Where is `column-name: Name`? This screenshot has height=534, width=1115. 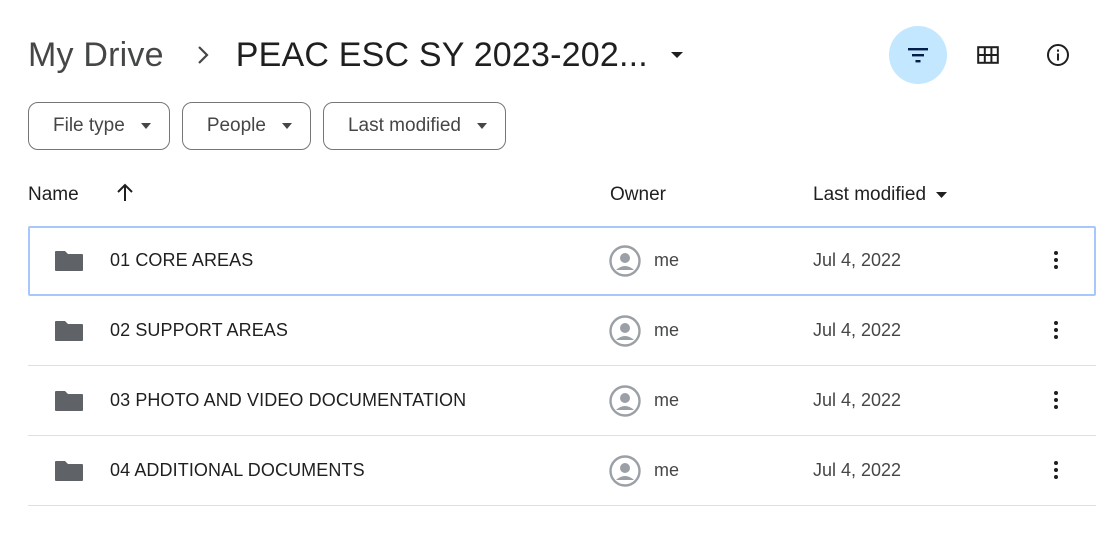
column-name: Name is located at coordinates (53, 195).